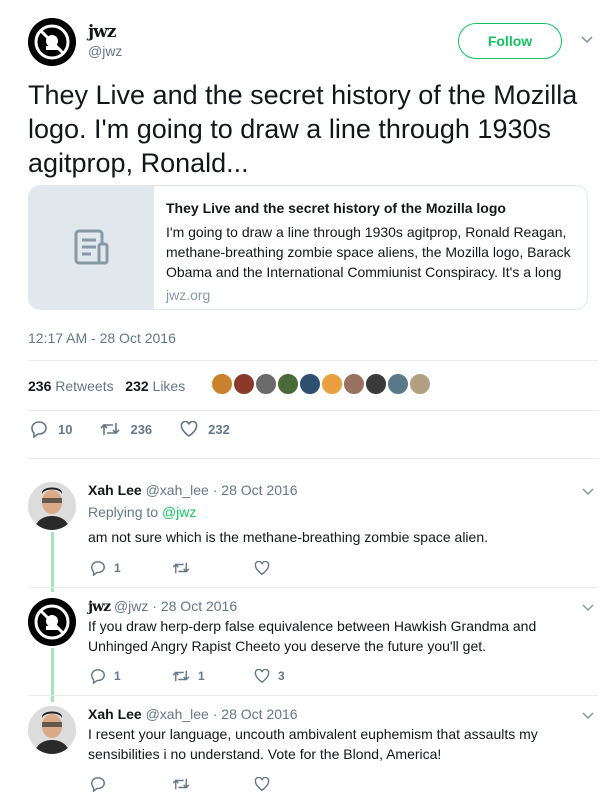 This screenshot has height=799, width=614. What do you see at coordinates (219, 429) in the screenshot?
I see `like-count: 232` at bounding box center [219, 429].